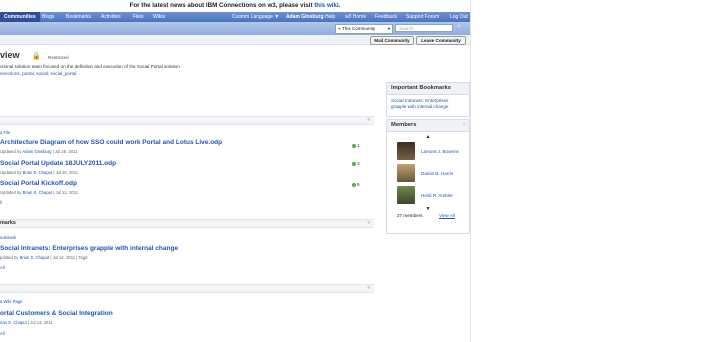 The image size is (708, 342). What do you see at coordinates (441, 40) in the screenshot?
I see `leave-community-button: Leave Community` at bounding box center [441, 40].